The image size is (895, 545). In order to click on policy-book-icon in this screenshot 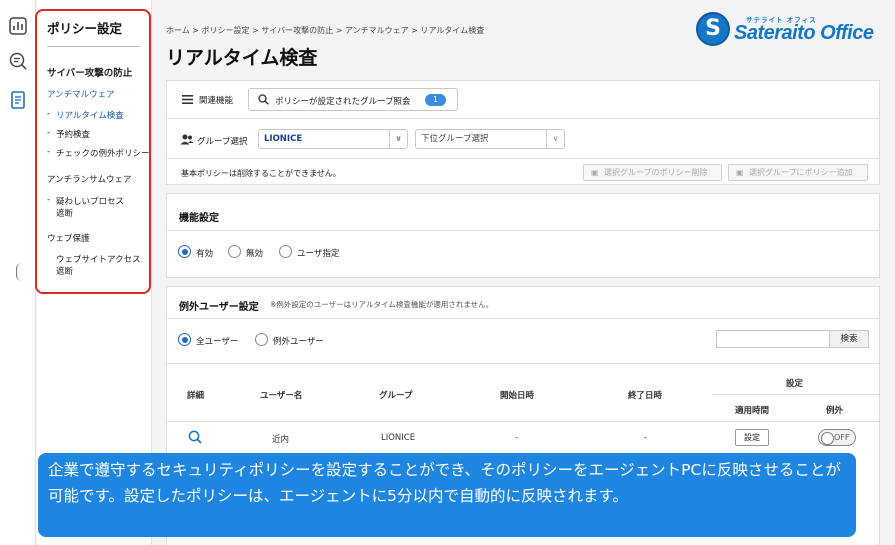, I will do `click(18, 100)`.